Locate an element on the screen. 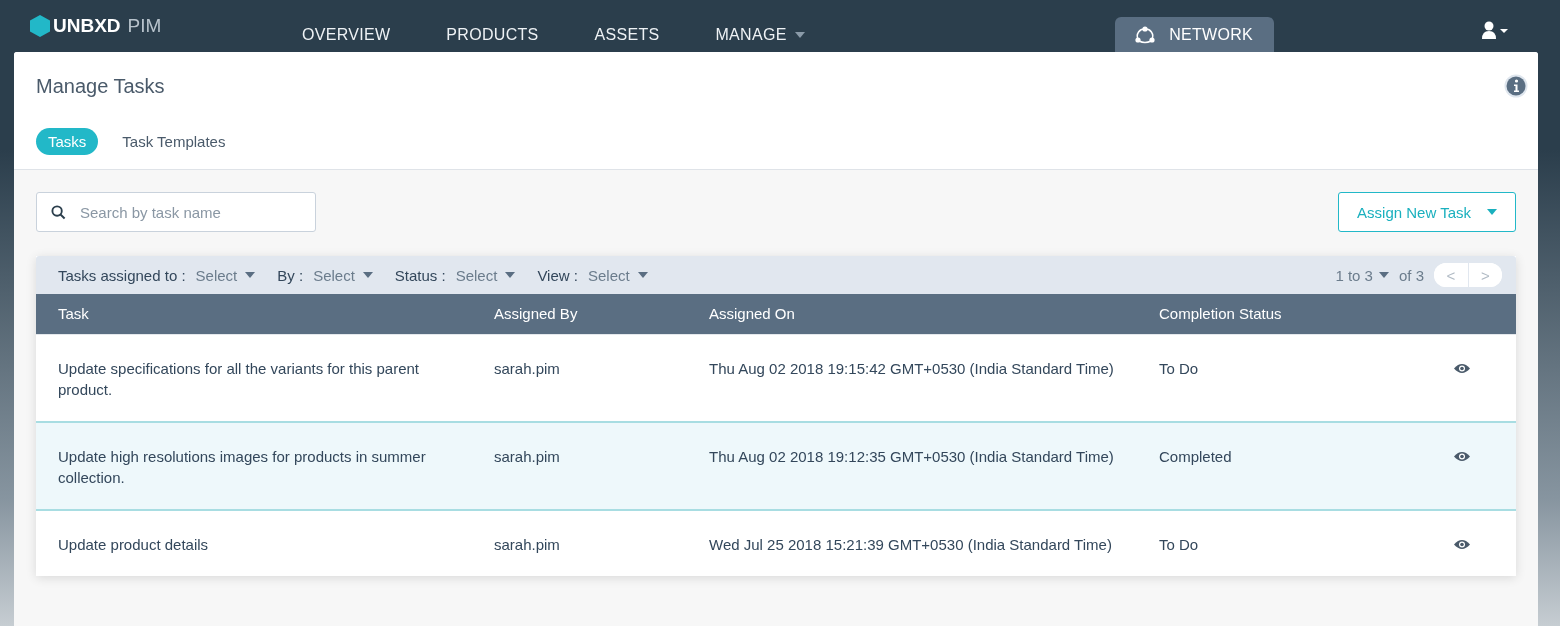 The height and width of the screenshot is (626, 1560). filter-label: By : is located at coordinates (290, 275).